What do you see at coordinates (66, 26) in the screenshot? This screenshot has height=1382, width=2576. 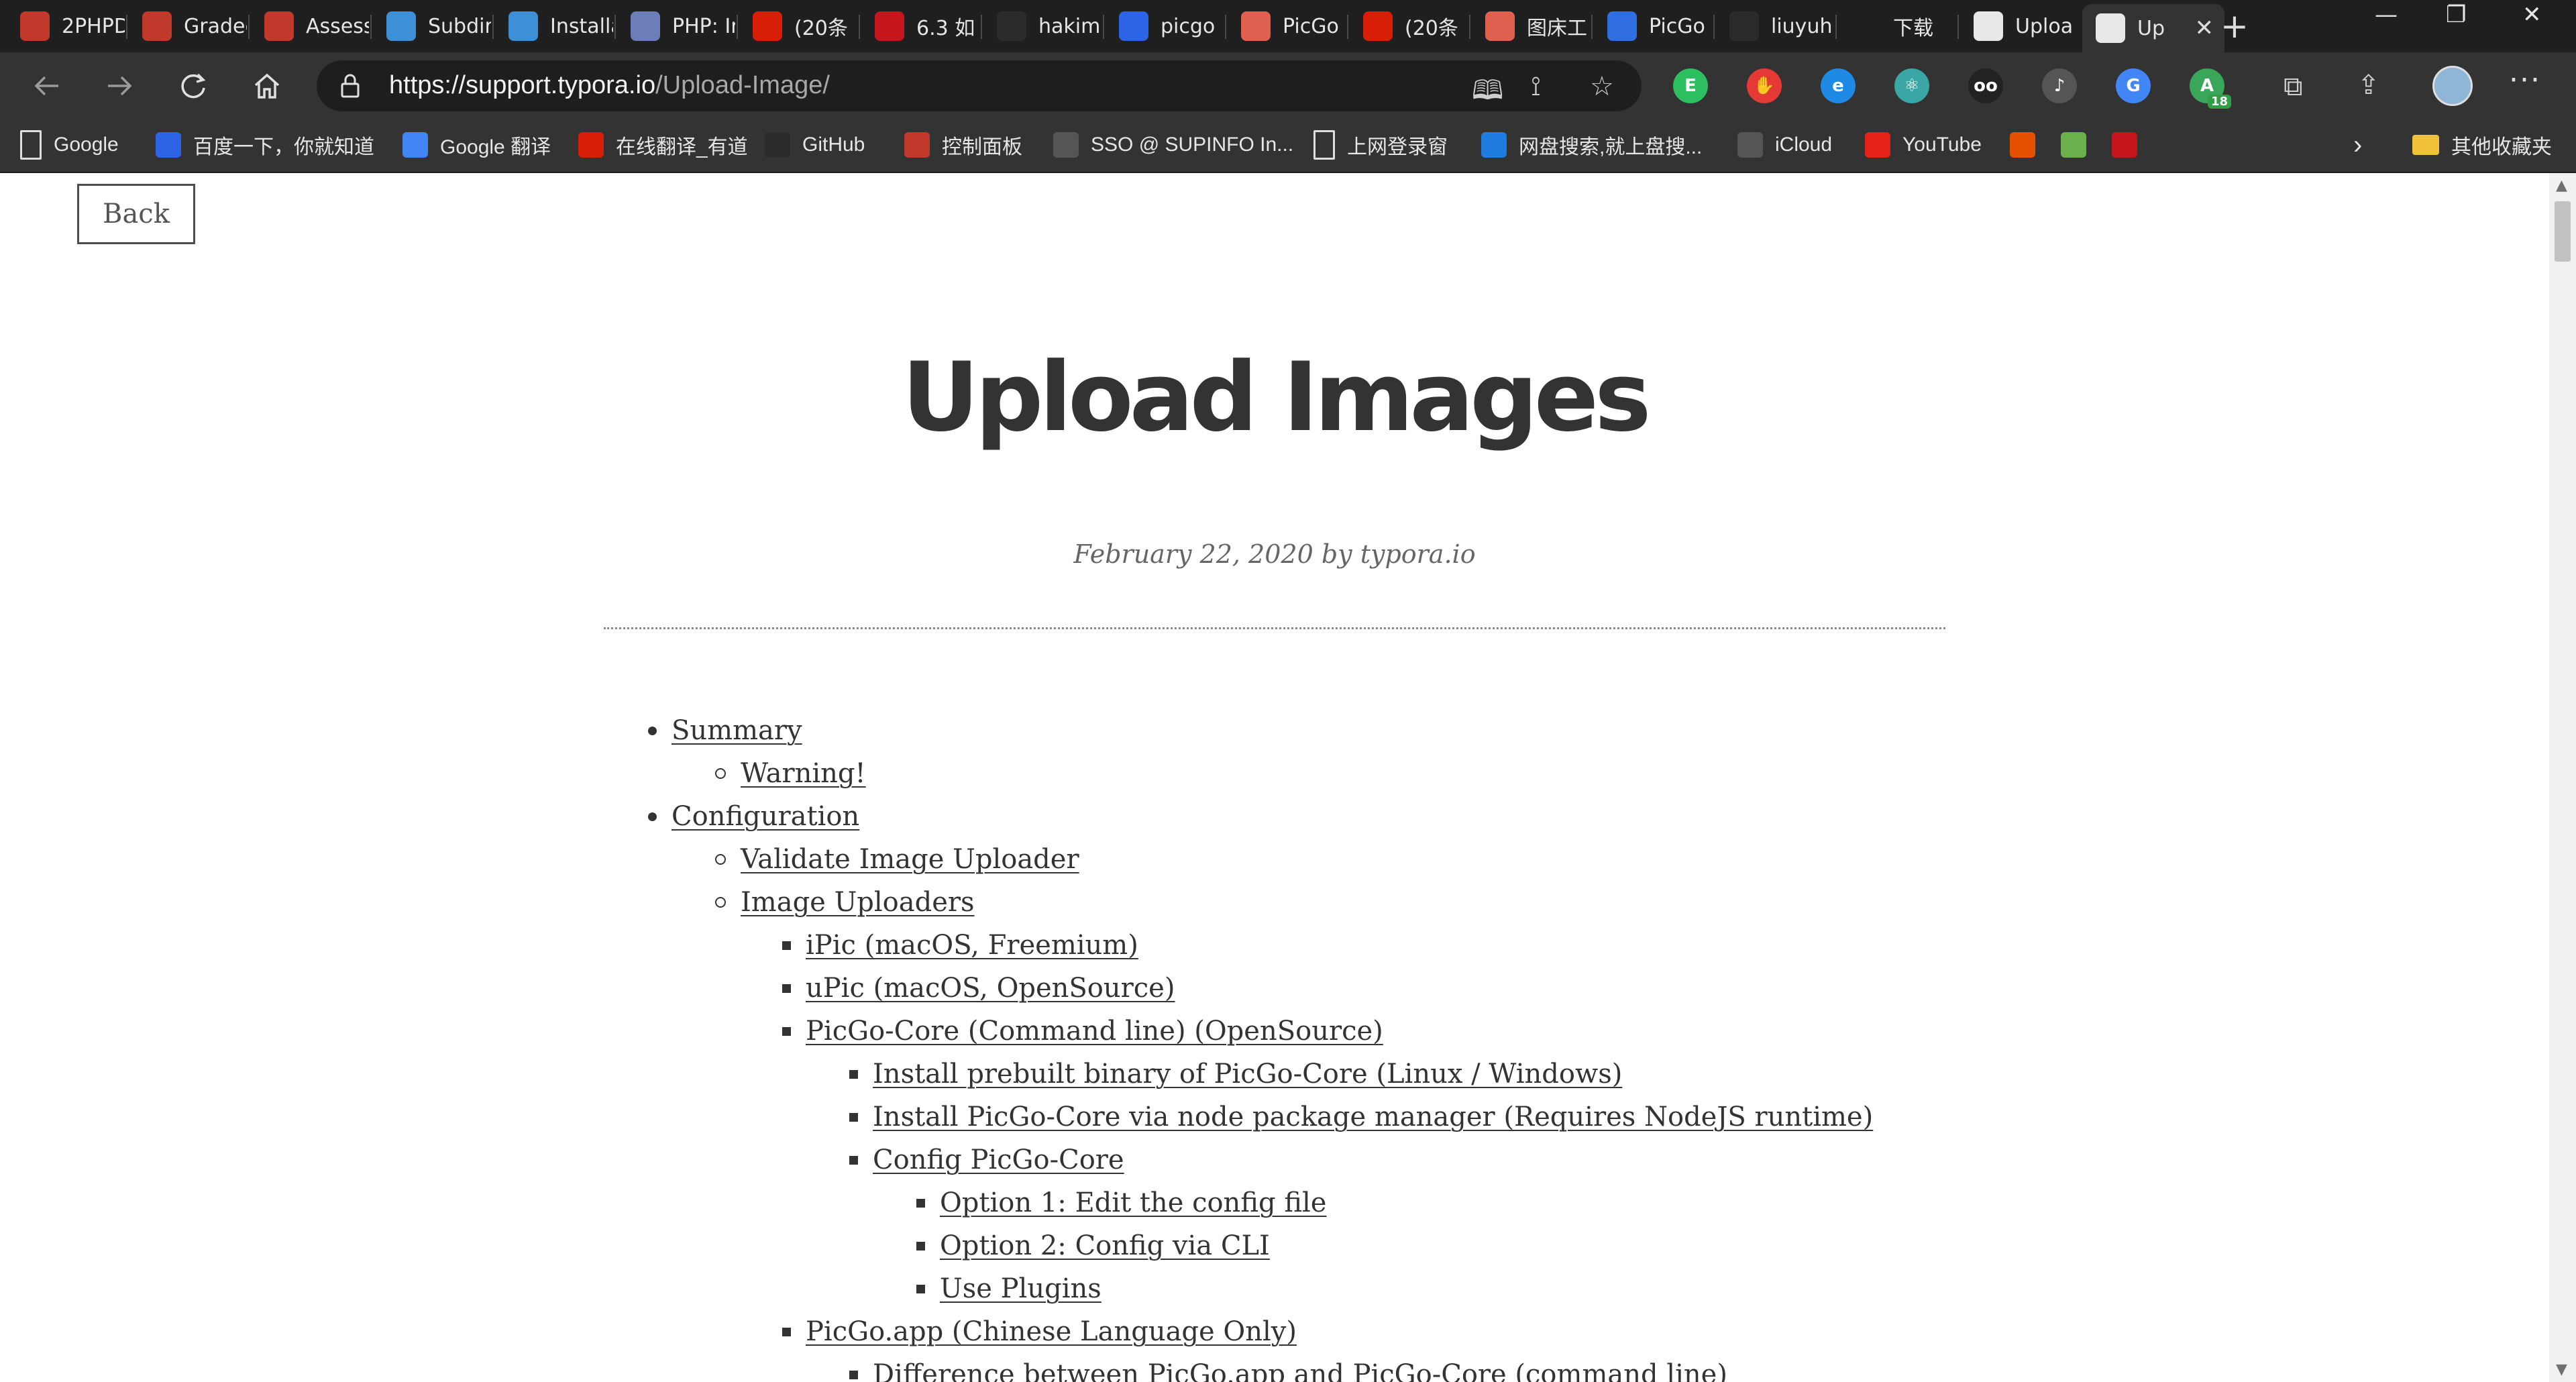 I see `browser-tab: 2PHPD` at bounding box center [66, 26].